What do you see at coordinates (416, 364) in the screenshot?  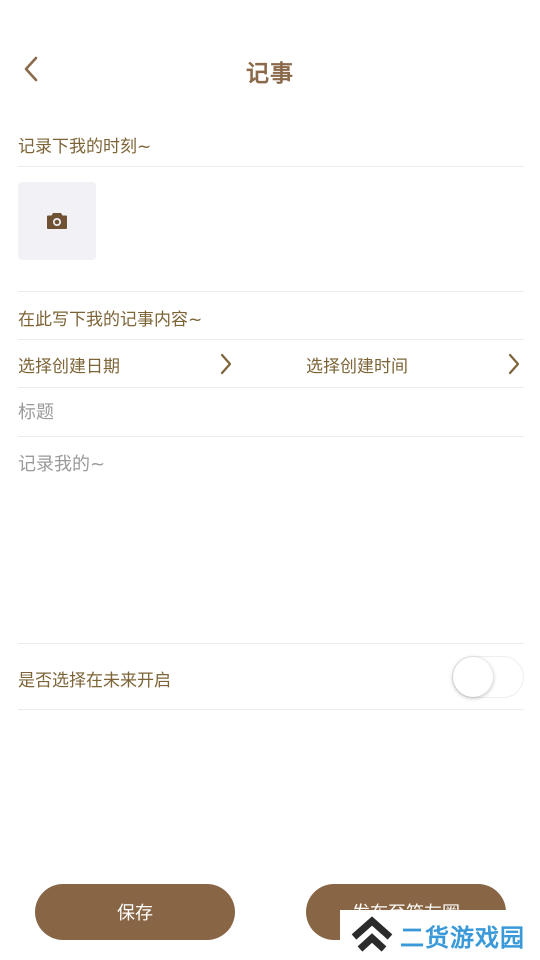 I see `time-picker: 选择创建时间` at bounding box center [416, 364].